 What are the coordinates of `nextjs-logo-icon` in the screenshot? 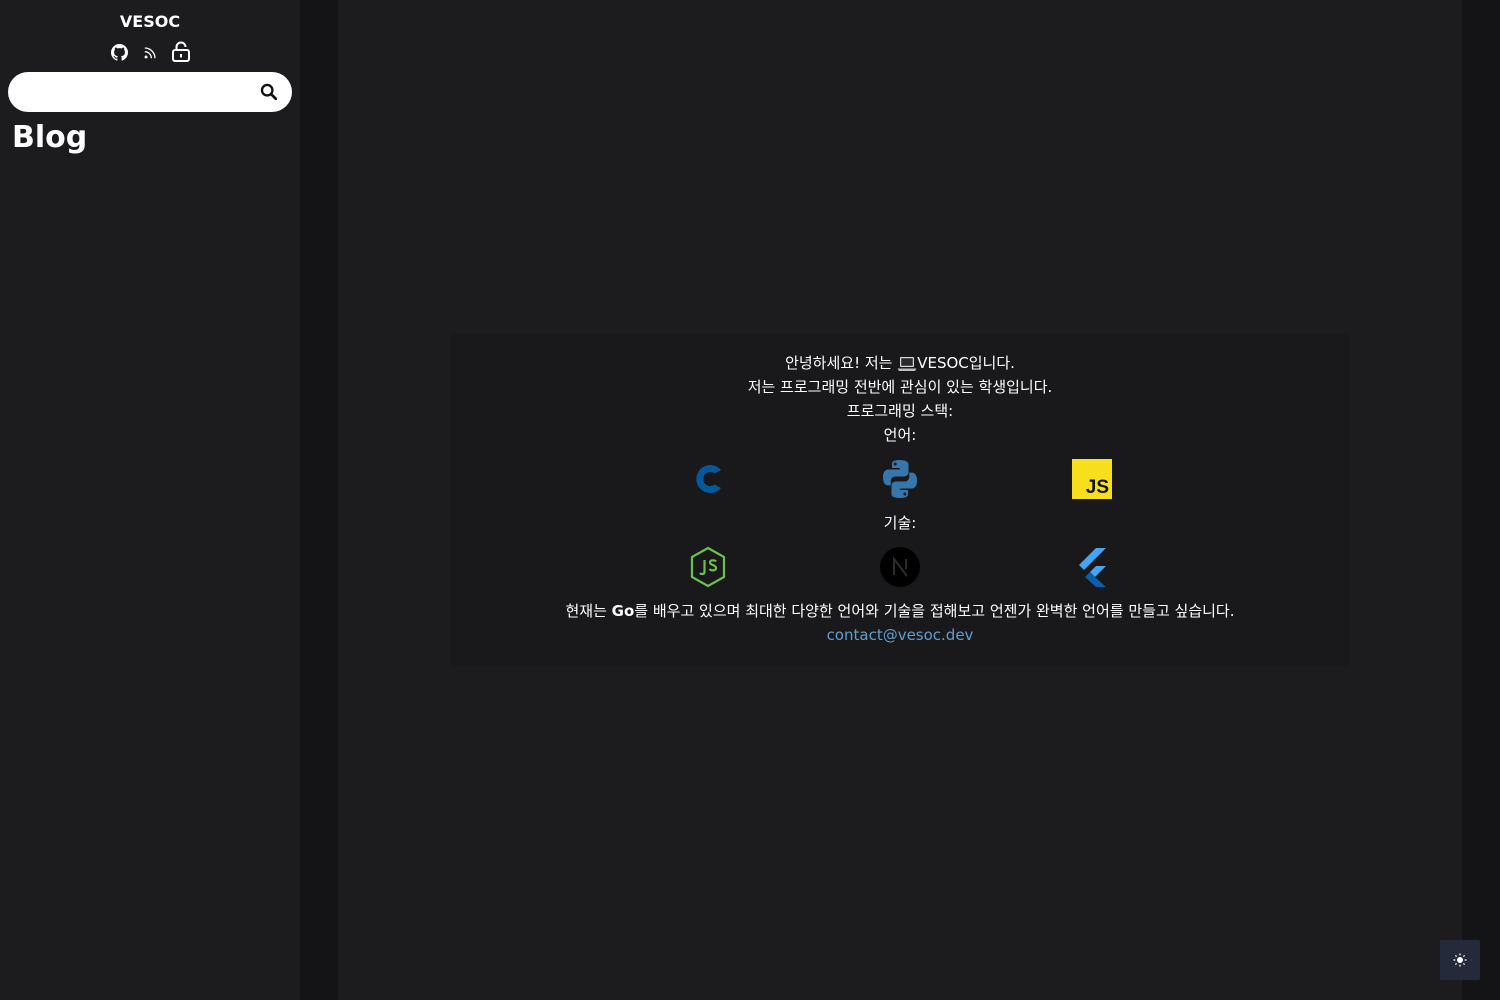 It's located at (900, 567).